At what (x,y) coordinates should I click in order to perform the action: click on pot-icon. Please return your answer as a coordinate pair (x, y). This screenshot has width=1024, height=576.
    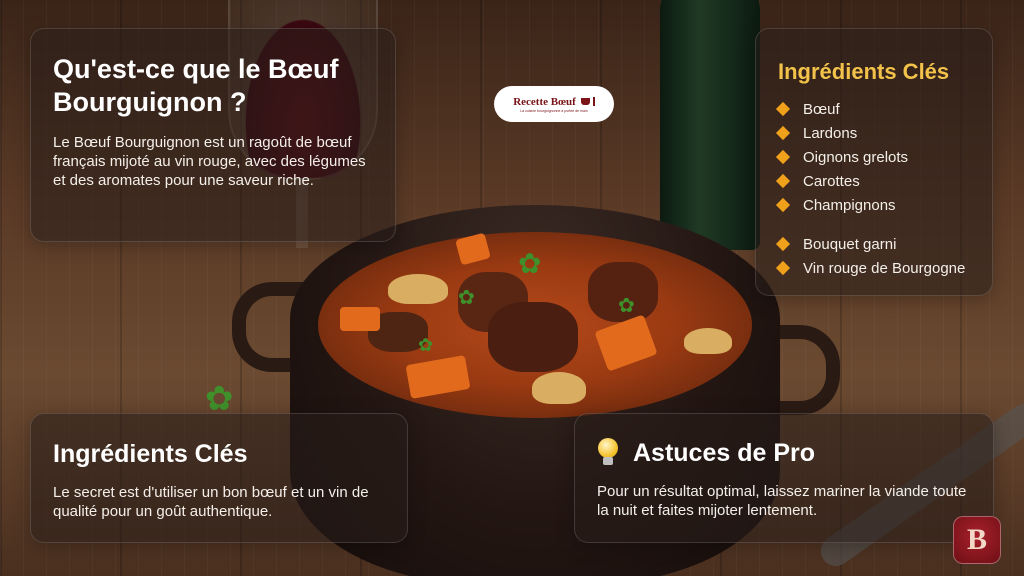
    Looking at the image, I should click on (585, 101).